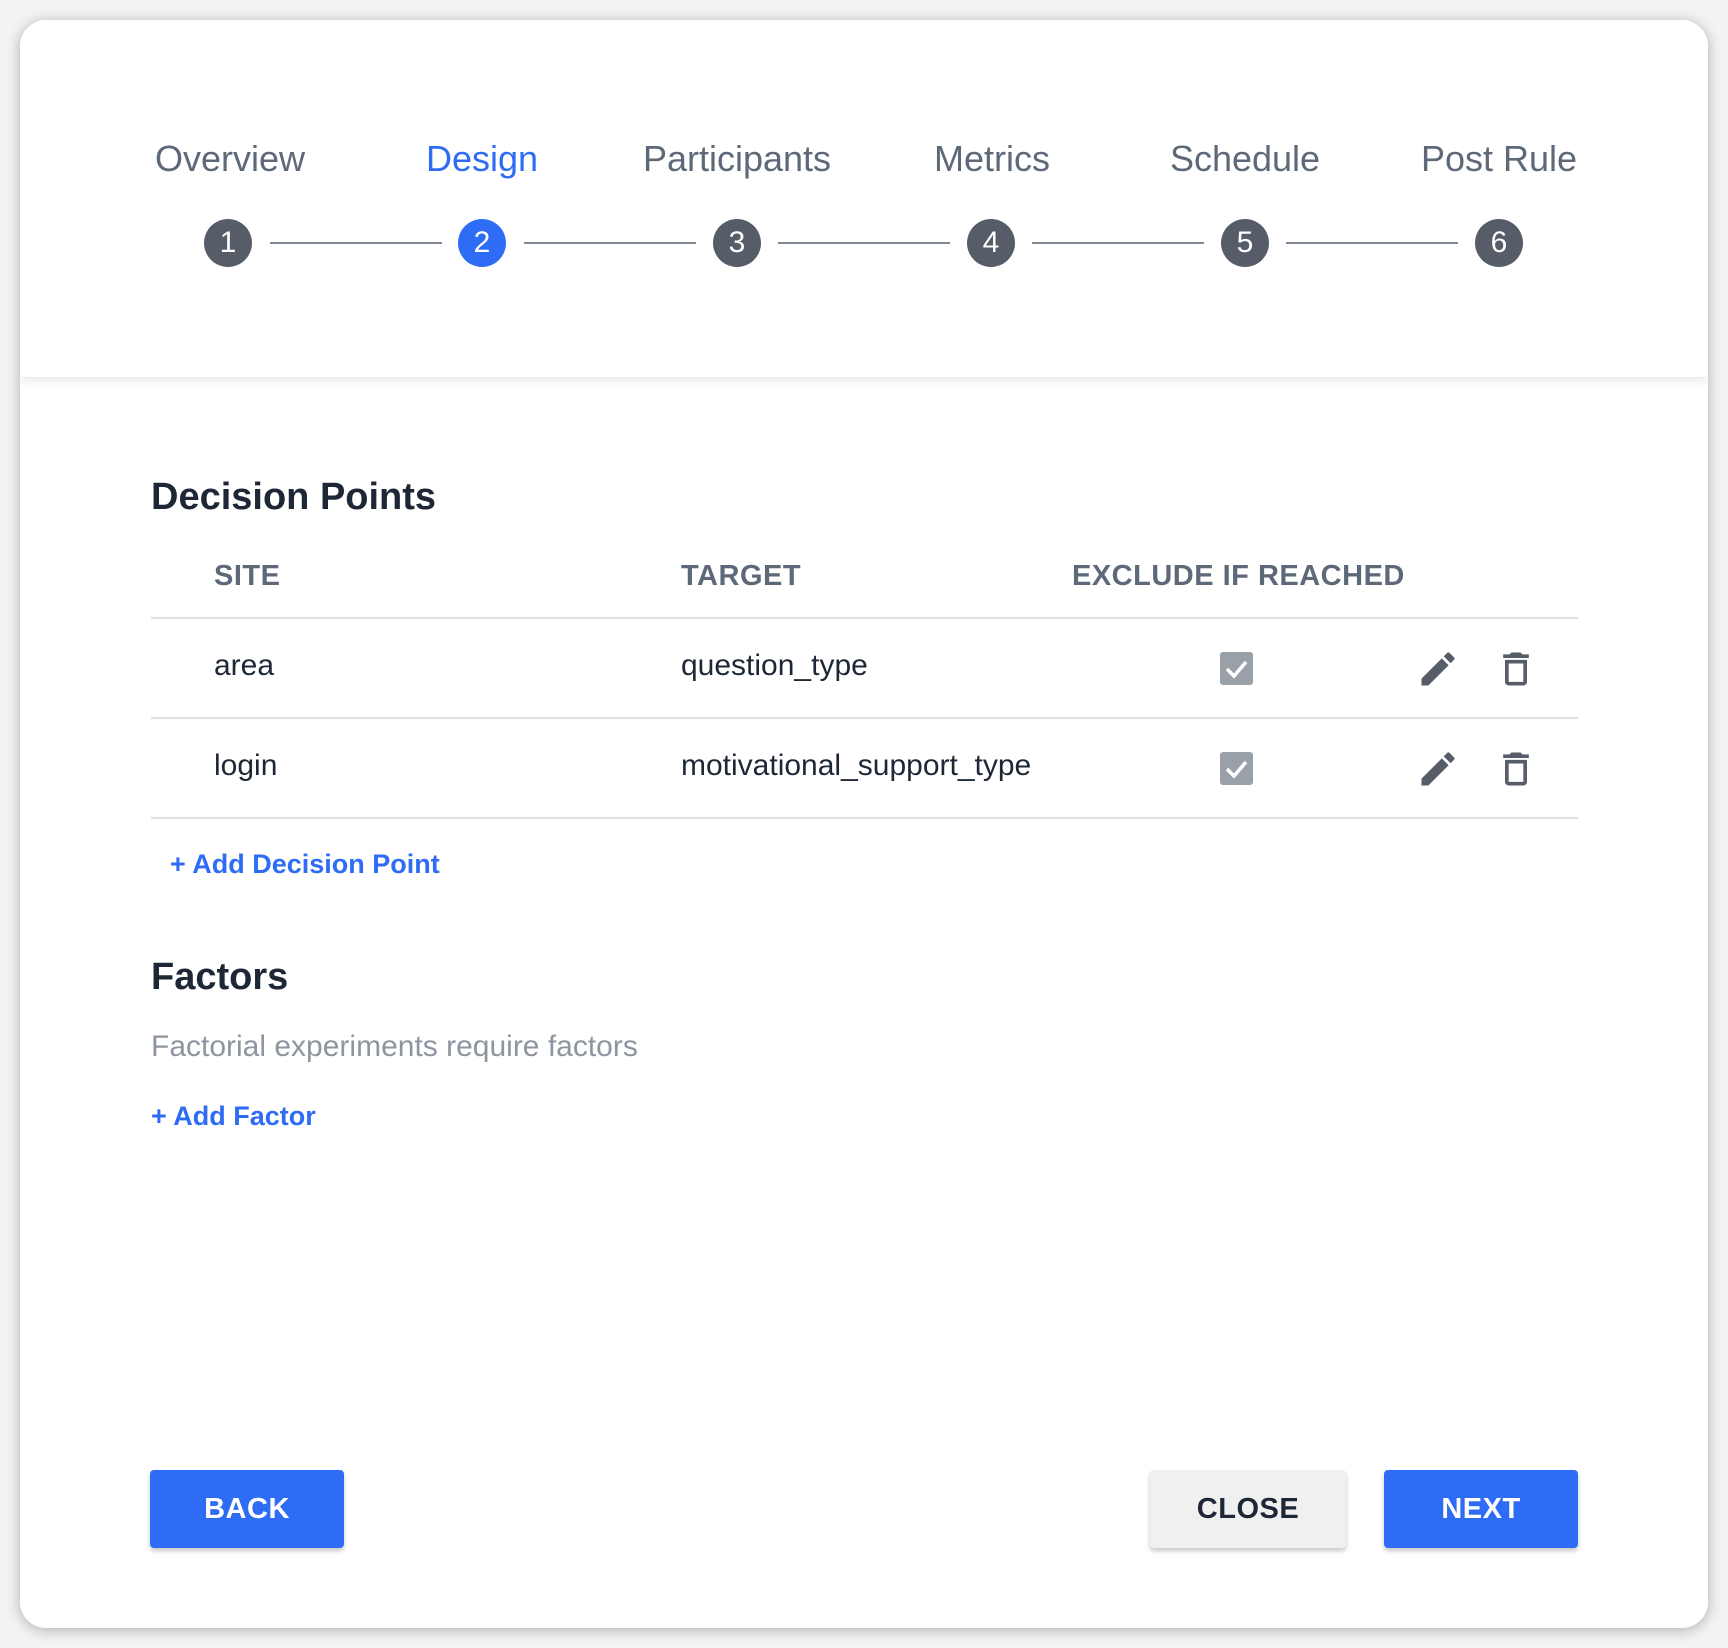  I want to click on site-cell: area, so click(244, 665).